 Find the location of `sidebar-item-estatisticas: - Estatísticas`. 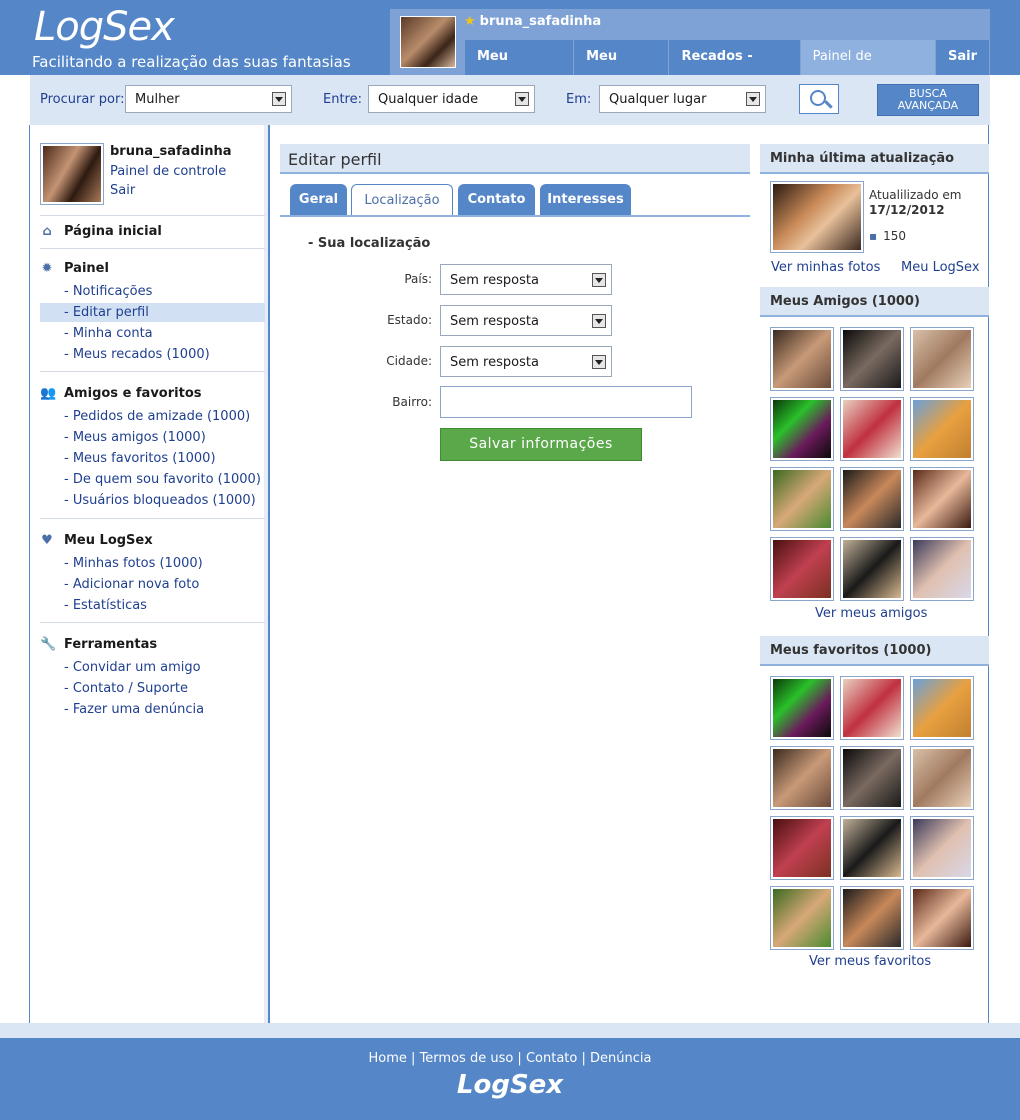

sidebar-item-estatisticas: - Estatísticas is located at coordinates (105, 605).